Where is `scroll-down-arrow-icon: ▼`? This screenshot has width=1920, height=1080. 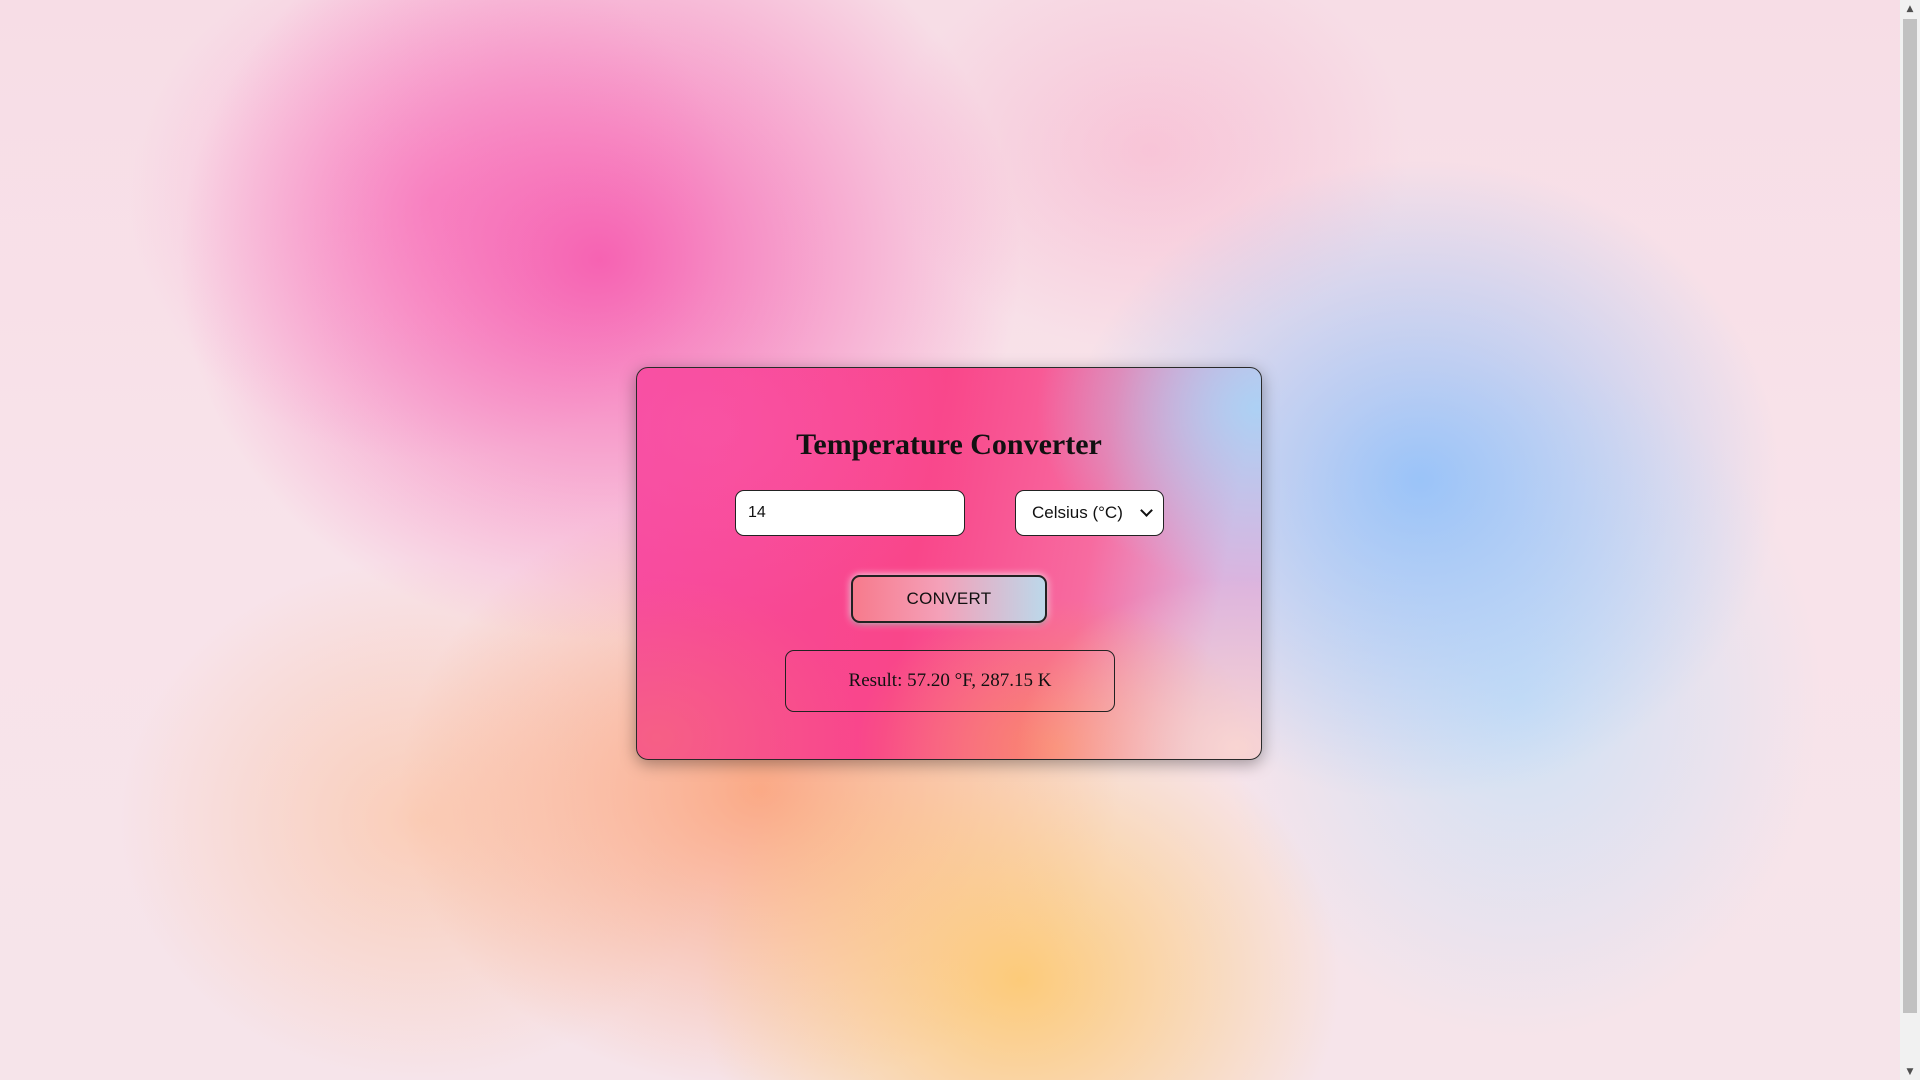 scroll-down-arrow-icon: ▼ is located at coordinates (1910, 1071).